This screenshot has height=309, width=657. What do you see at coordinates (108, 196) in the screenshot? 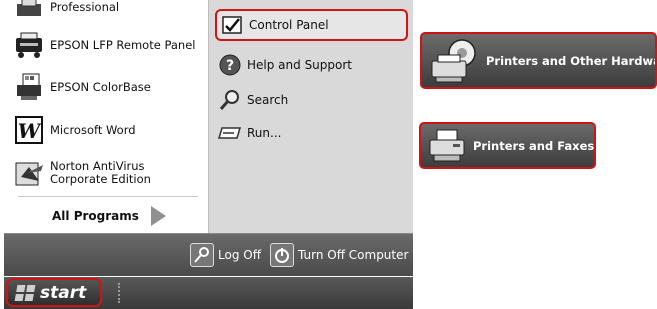
I see `left-pane-separator` at bounding box center [108, 196].